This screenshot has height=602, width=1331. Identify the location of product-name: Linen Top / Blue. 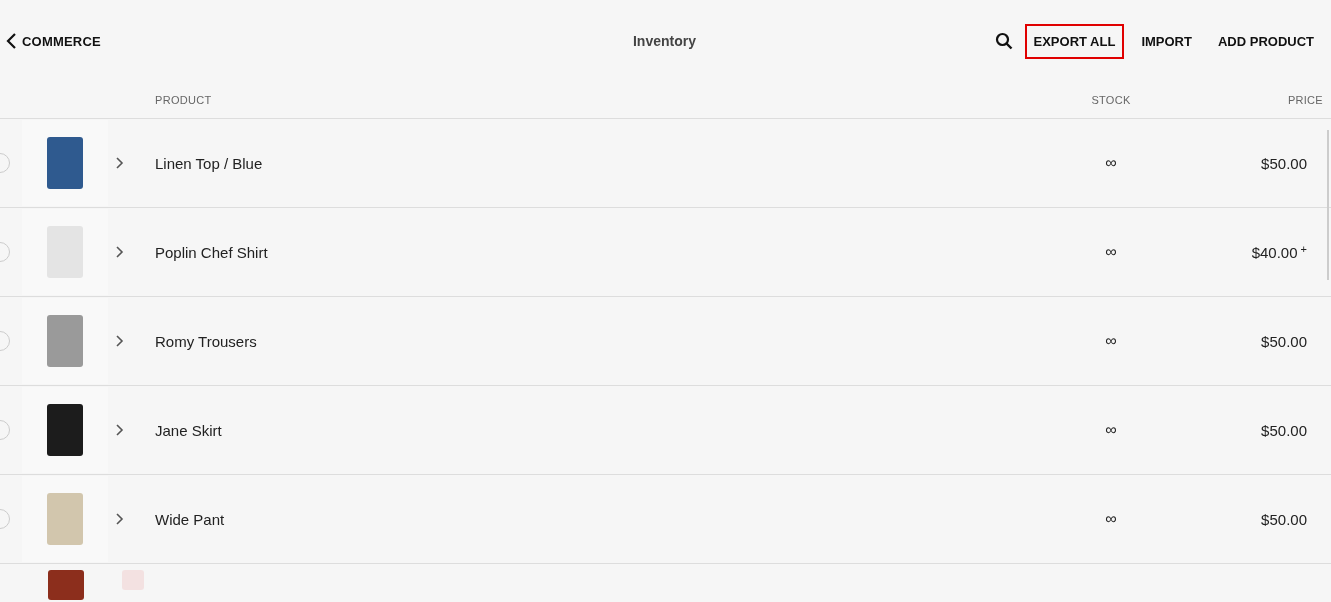
(603, 163).